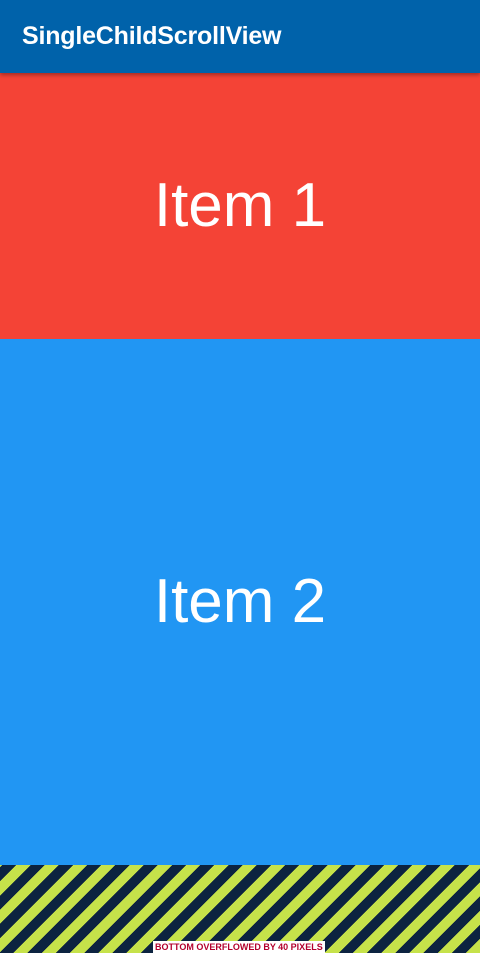 The width and height of the screenshot is (480, 953). I want to click on overflow-warning-stripes, so click(240, 909).